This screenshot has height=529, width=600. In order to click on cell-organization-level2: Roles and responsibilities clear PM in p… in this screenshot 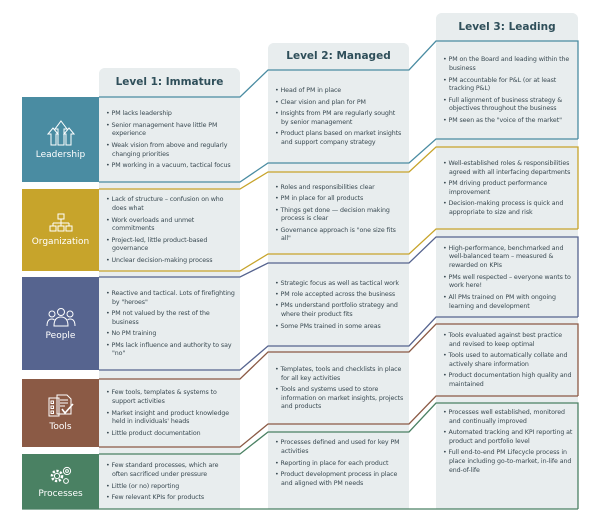, I will do `click(338, 214)`.